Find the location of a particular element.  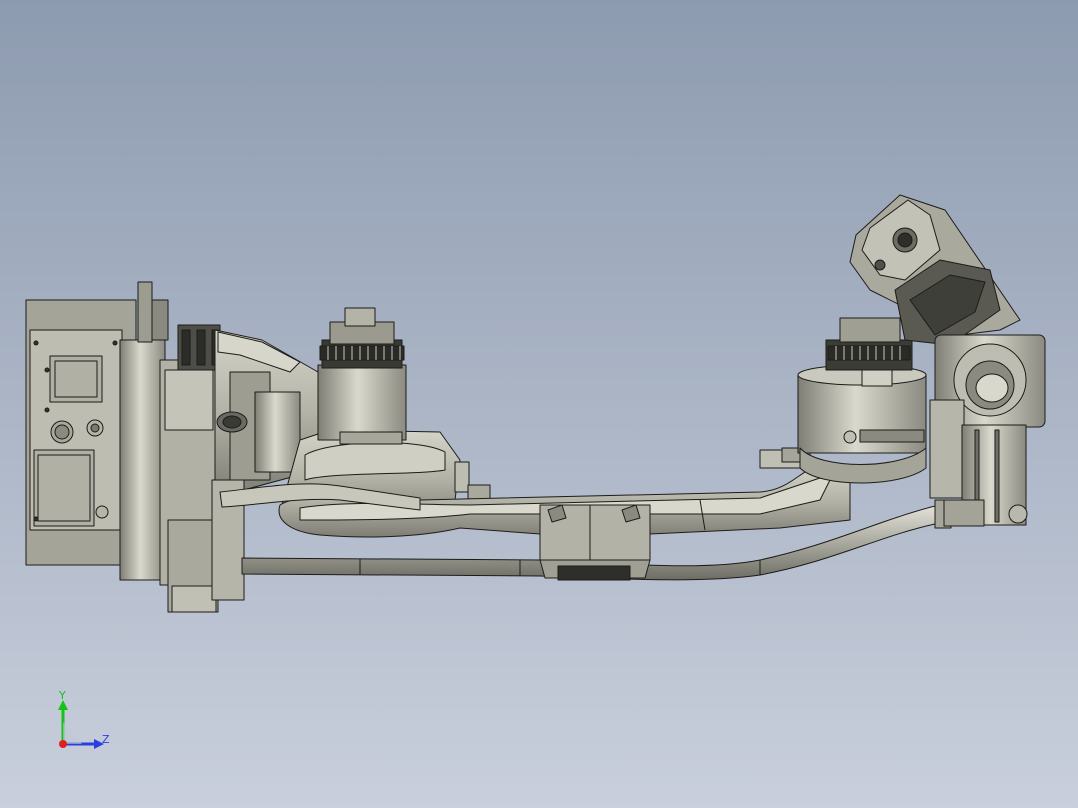

x-axis-dot is located at coordinates (63, 744).